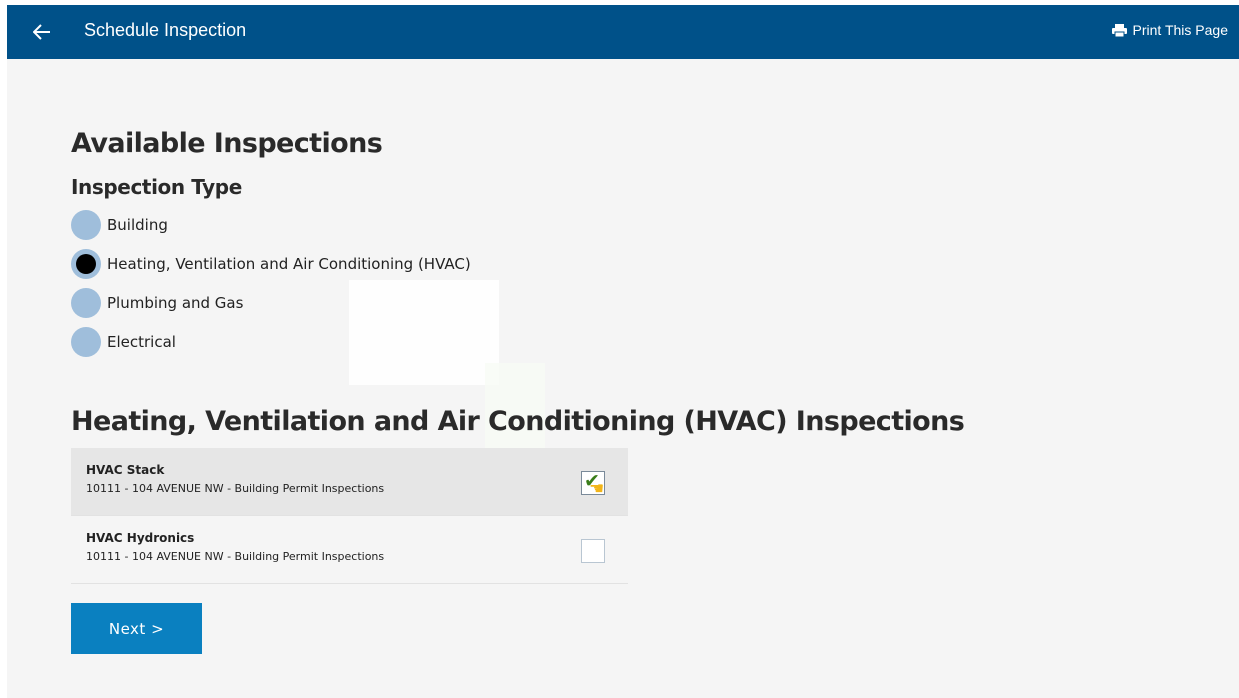  Describe the element at coordinates (424, 332) in the screenshot. I see `rendering-artifact` at that location.